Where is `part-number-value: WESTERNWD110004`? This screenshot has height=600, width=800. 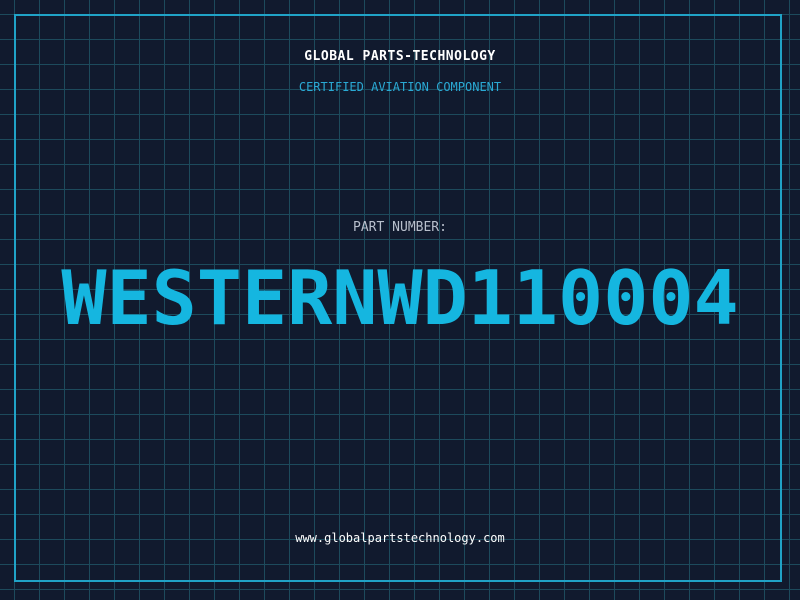 part-number-value: WESTERNWD110004 is located at coordinates (400, 298).